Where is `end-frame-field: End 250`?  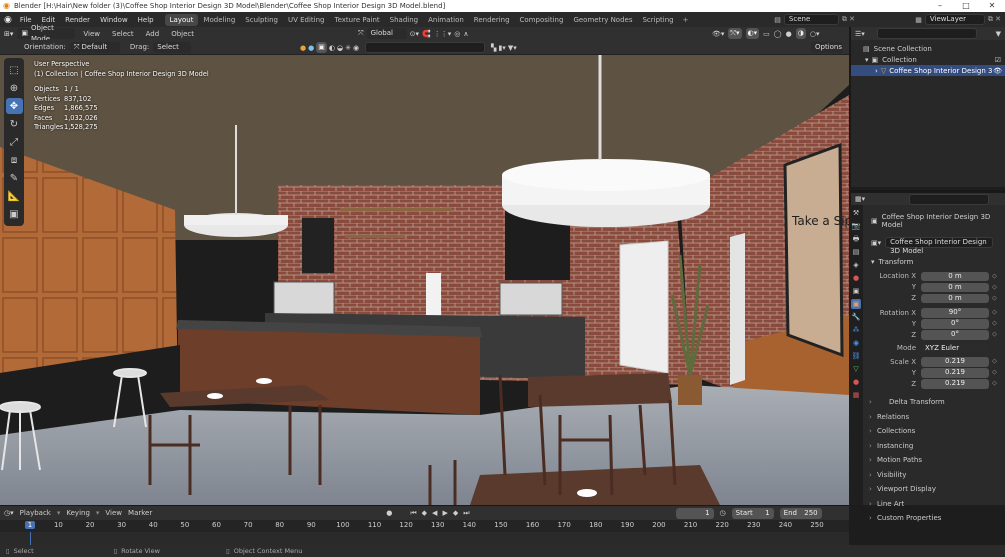
end-frame-field: End 250 is located at coordinates (800, 513).